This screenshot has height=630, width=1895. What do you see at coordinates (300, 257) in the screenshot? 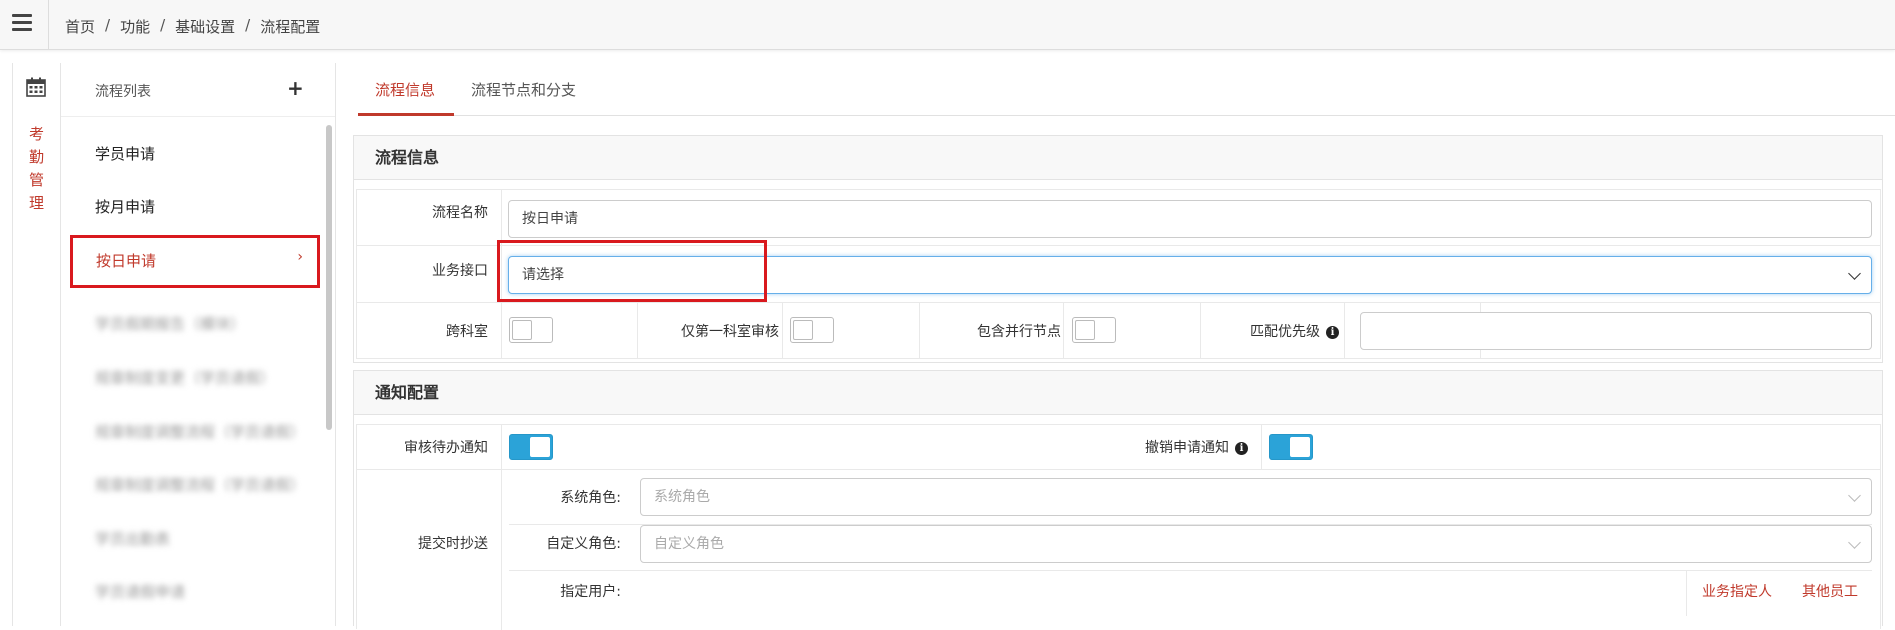
I see `chevron-right-icon: ›` at bounding box center [300, 257].